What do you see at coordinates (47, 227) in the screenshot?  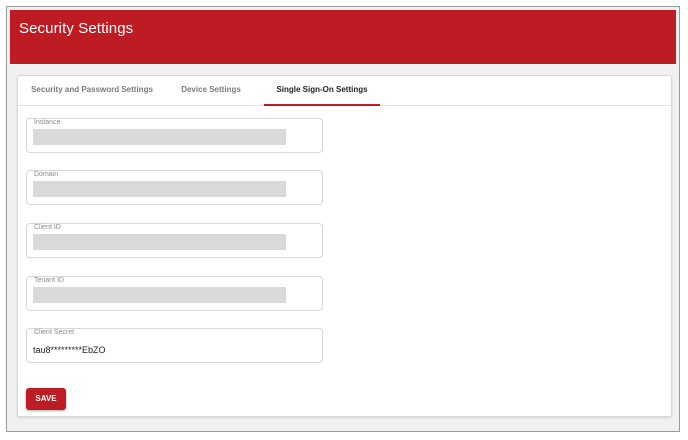 I see `client-id-label: Client ID` at bounding box center [47, 227].